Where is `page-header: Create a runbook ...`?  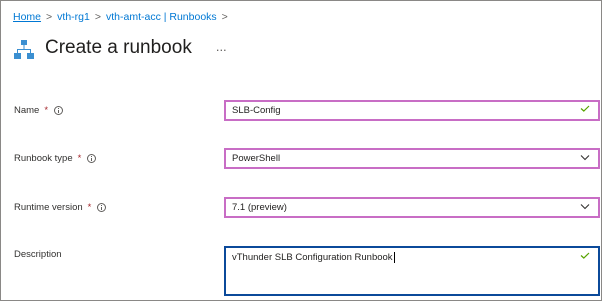 page-header: Create a runbook ... is located at coordinates (120, 48).